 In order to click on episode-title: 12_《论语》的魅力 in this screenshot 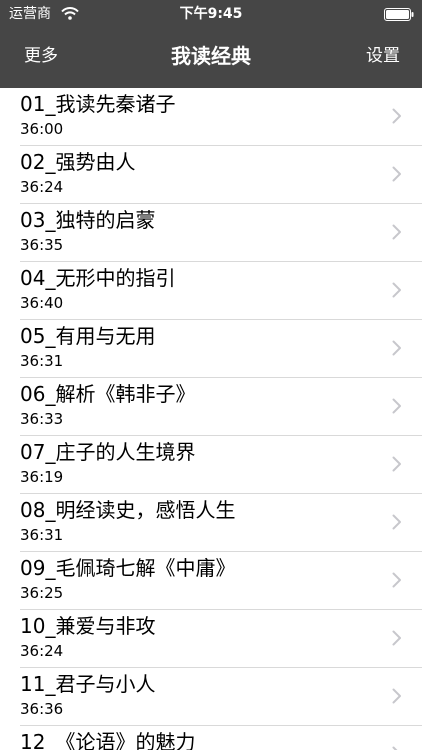, I will do `click(108, 740)`.